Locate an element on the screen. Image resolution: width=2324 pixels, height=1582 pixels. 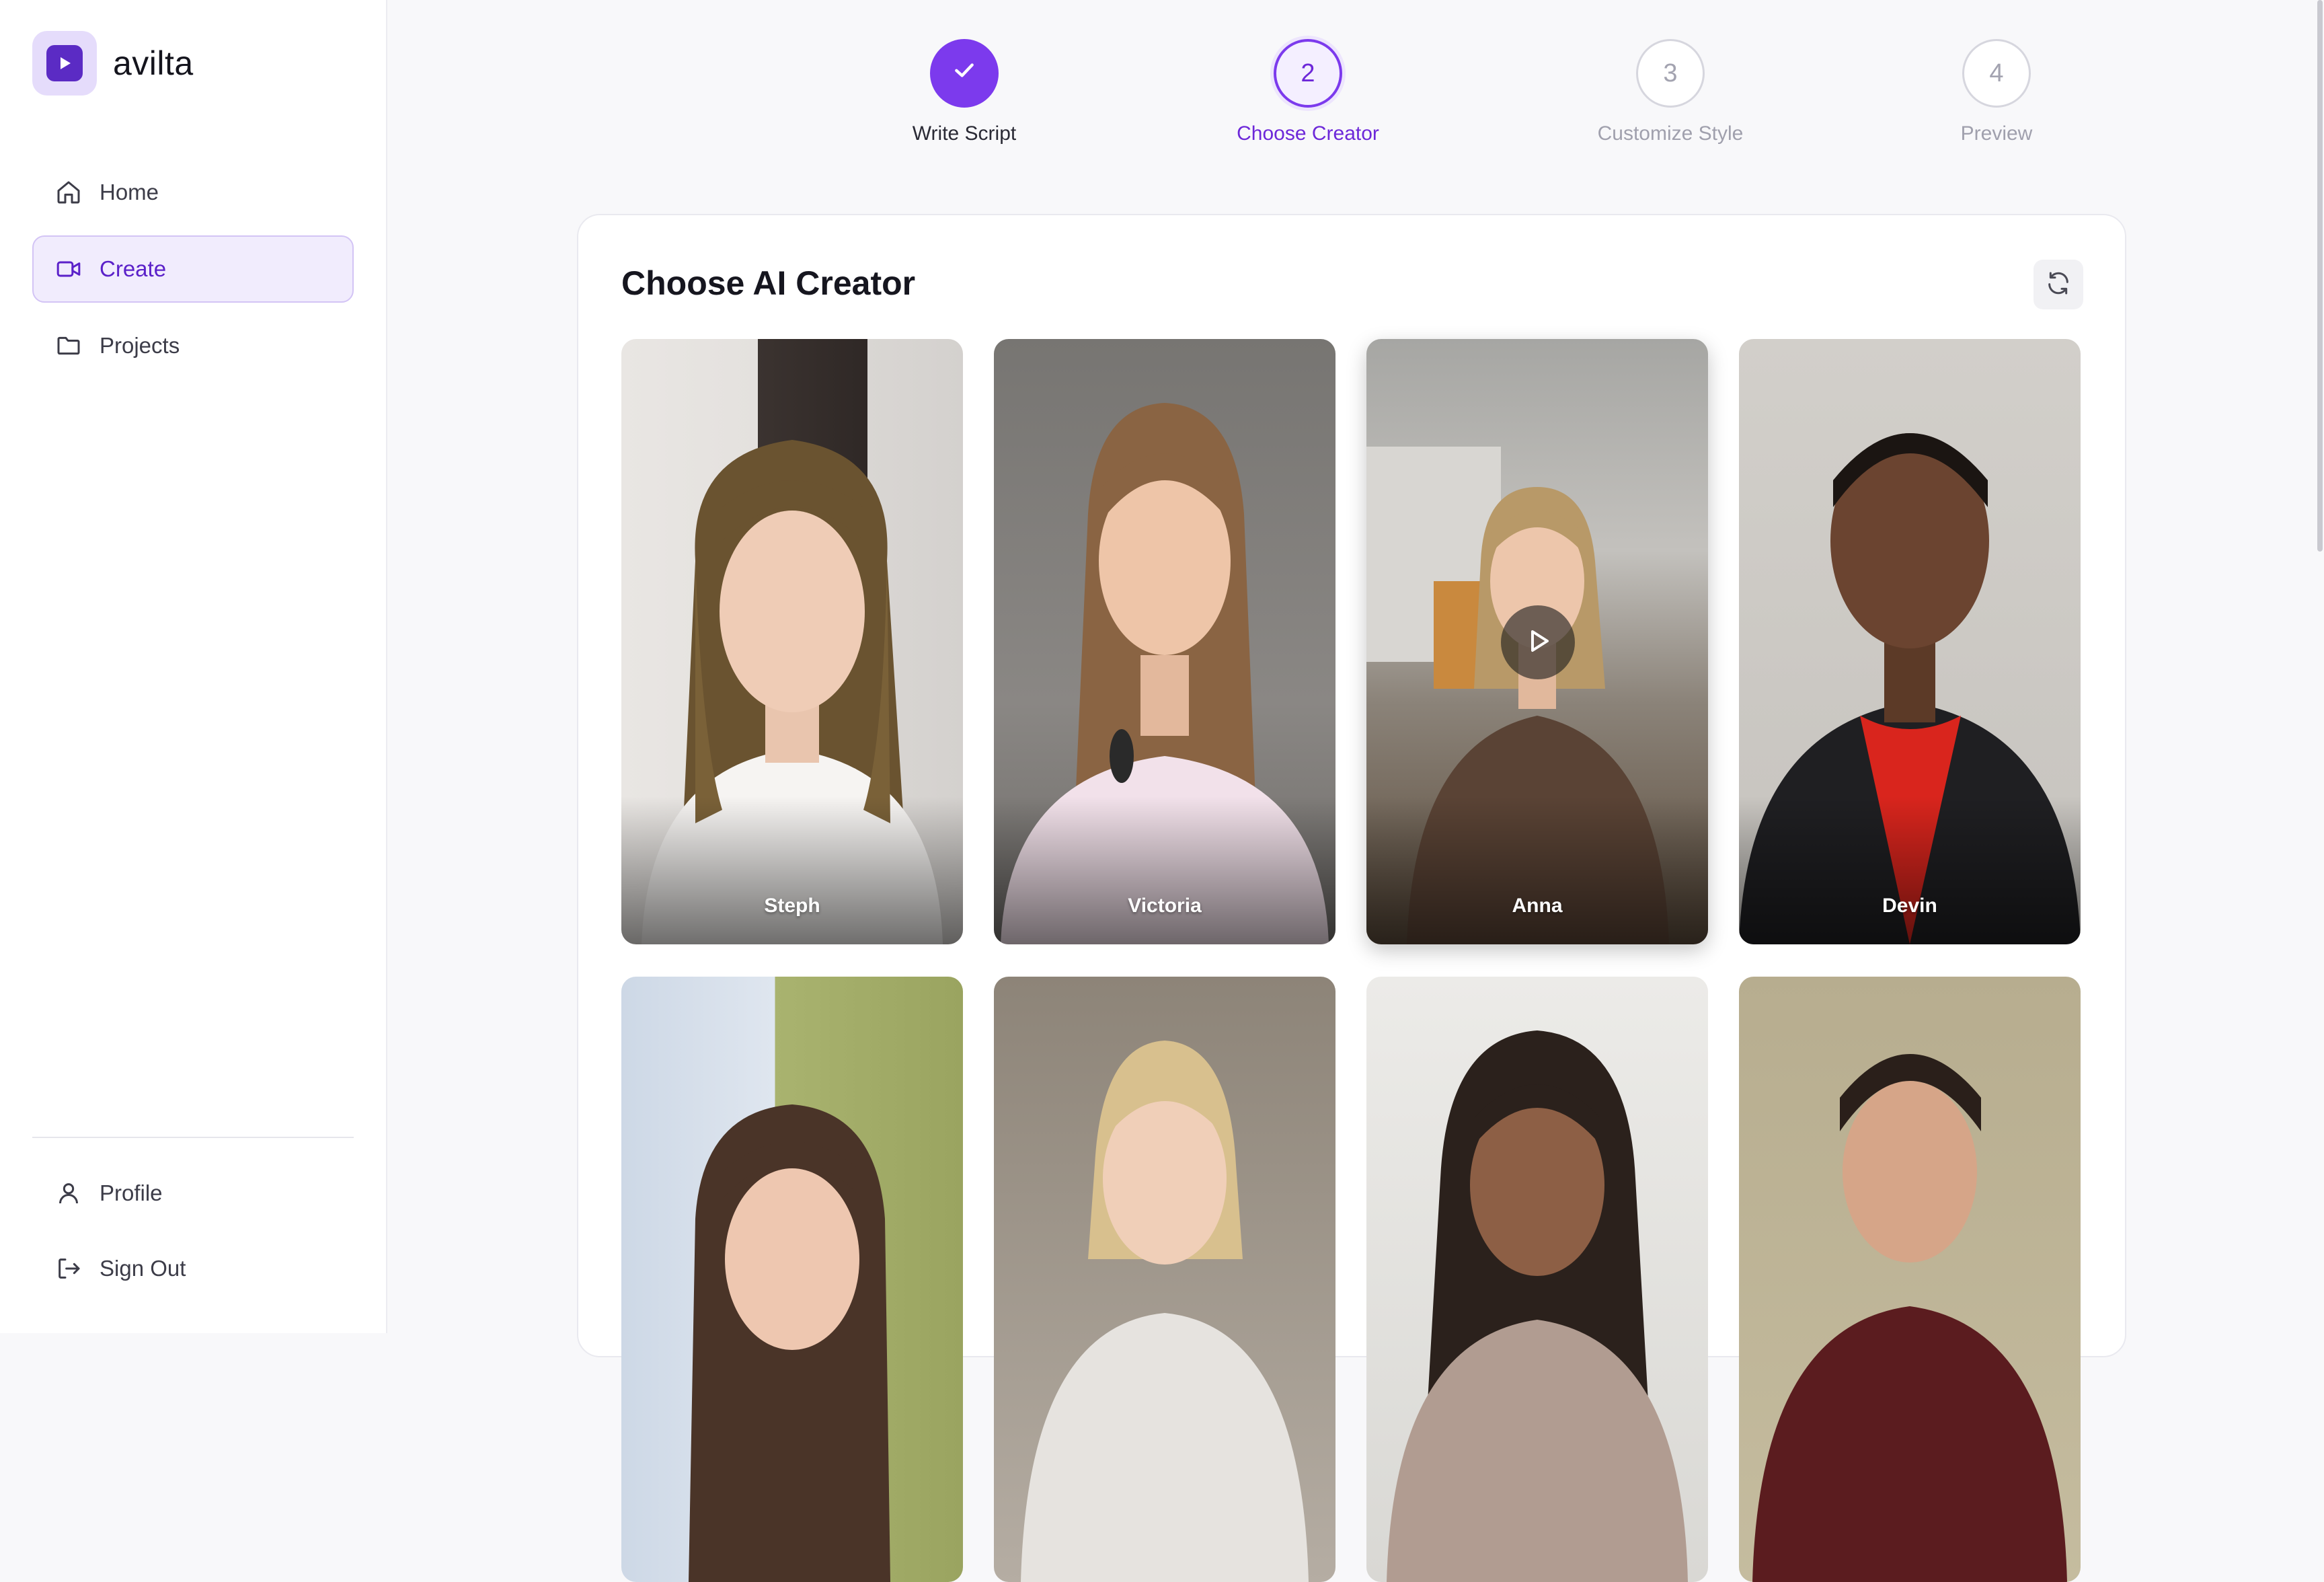
sidebar-item-label: Projects is located at coordinates (140, 346).